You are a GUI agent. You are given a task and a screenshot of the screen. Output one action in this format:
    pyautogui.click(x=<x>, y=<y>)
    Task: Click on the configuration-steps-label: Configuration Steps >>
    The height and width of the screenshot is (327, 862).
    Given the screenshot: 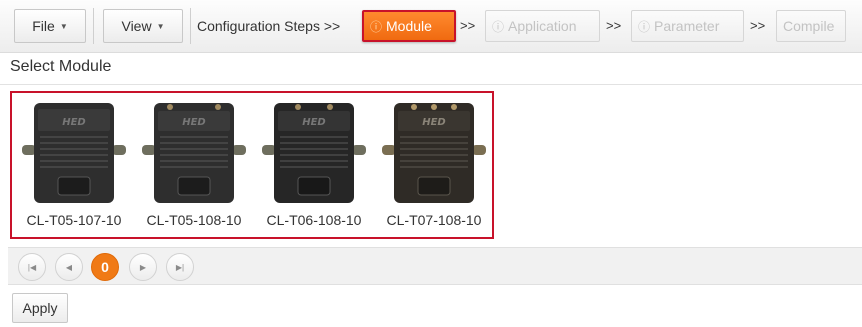 What is the action you would take?
    pyautogui.click(x=269, y=26)
    